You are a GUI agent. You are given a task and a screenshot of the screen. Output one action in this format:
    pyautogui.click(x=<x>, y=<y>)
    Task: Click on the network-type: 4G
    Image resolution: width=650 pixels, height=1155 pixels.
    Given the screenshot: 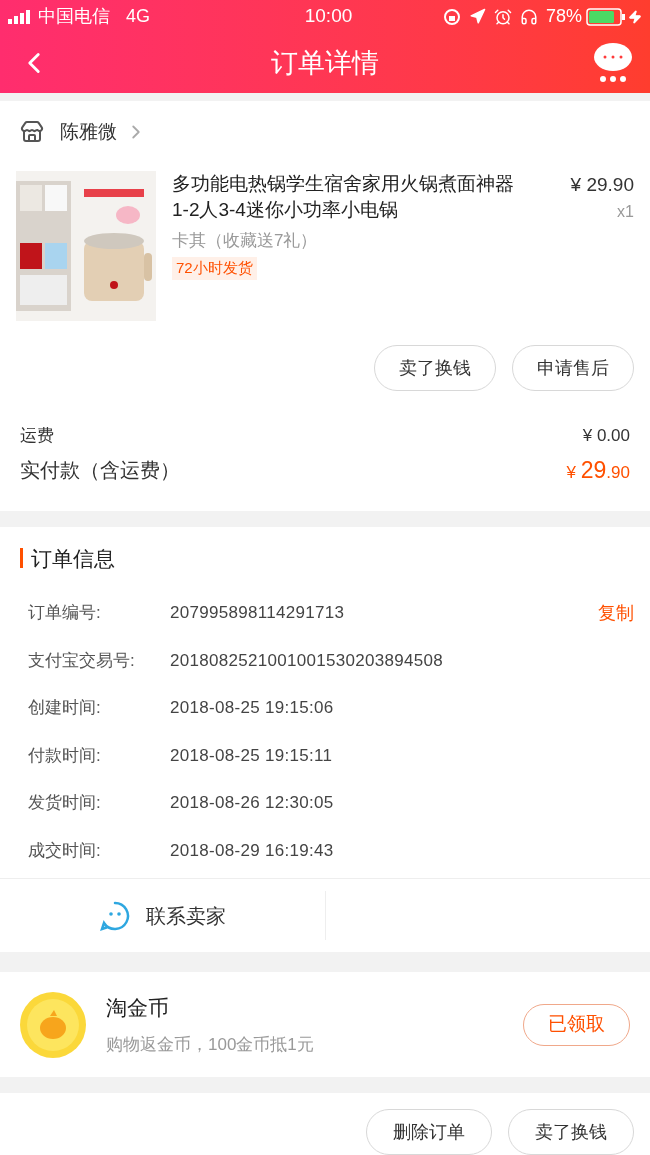 What is the action you would take?
    pyautogui.click(x=138, y=16)
    